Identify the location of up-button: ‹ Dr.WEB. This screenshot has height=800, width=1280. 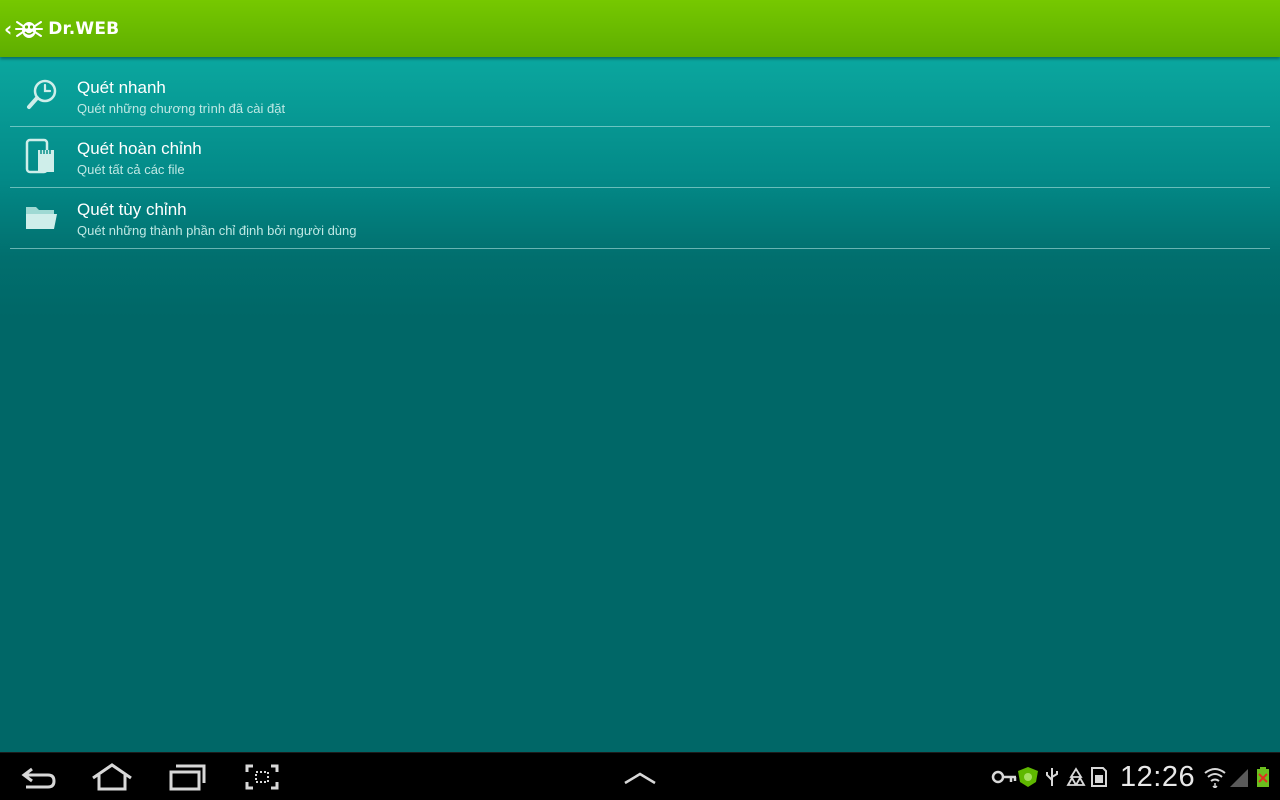
(63, 28).